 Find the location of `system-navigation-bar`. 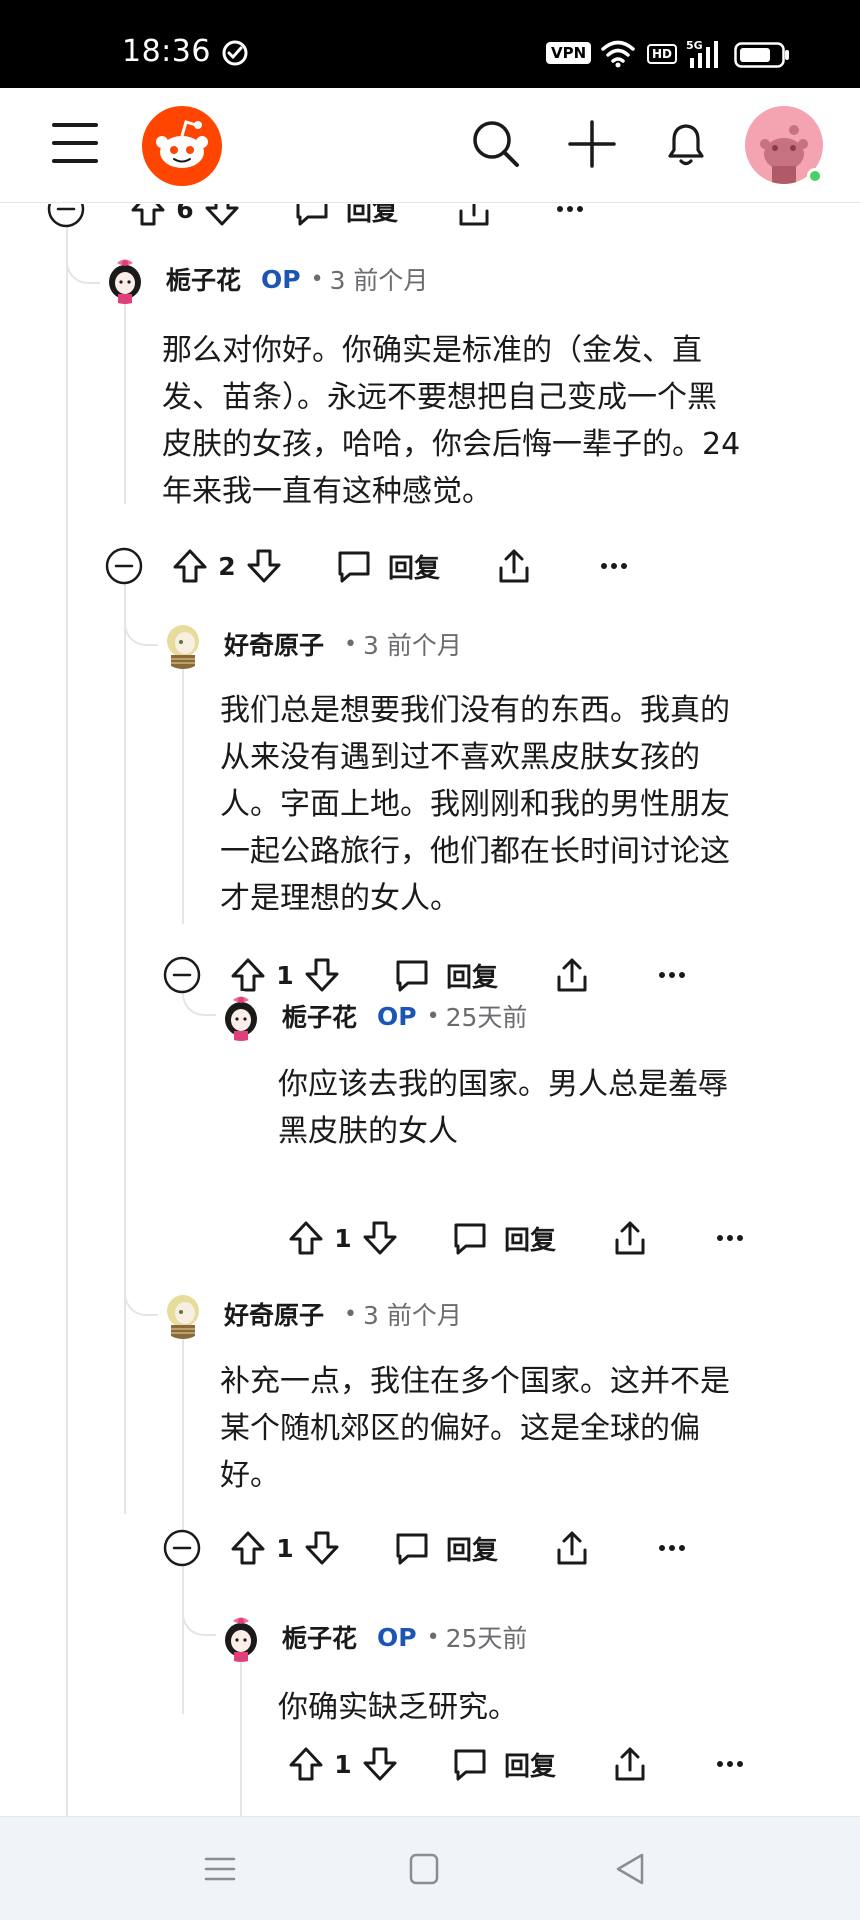

system-navigation-bar is located at coordinates (430, 1868).